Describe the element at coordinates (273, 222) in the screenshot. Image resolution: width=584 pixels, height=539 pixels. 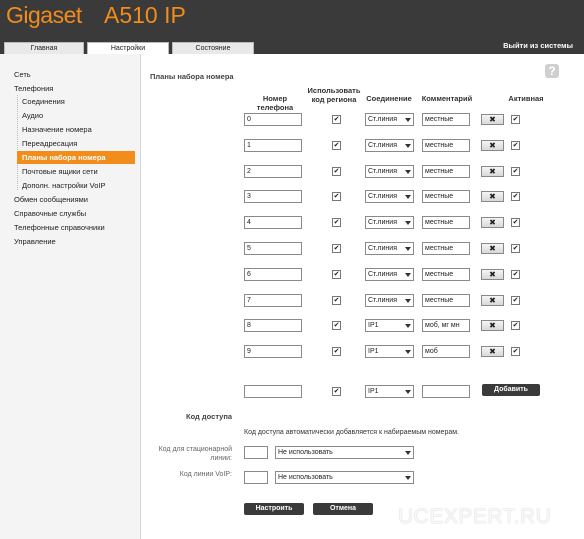
I see `number-input: 4` at that location.